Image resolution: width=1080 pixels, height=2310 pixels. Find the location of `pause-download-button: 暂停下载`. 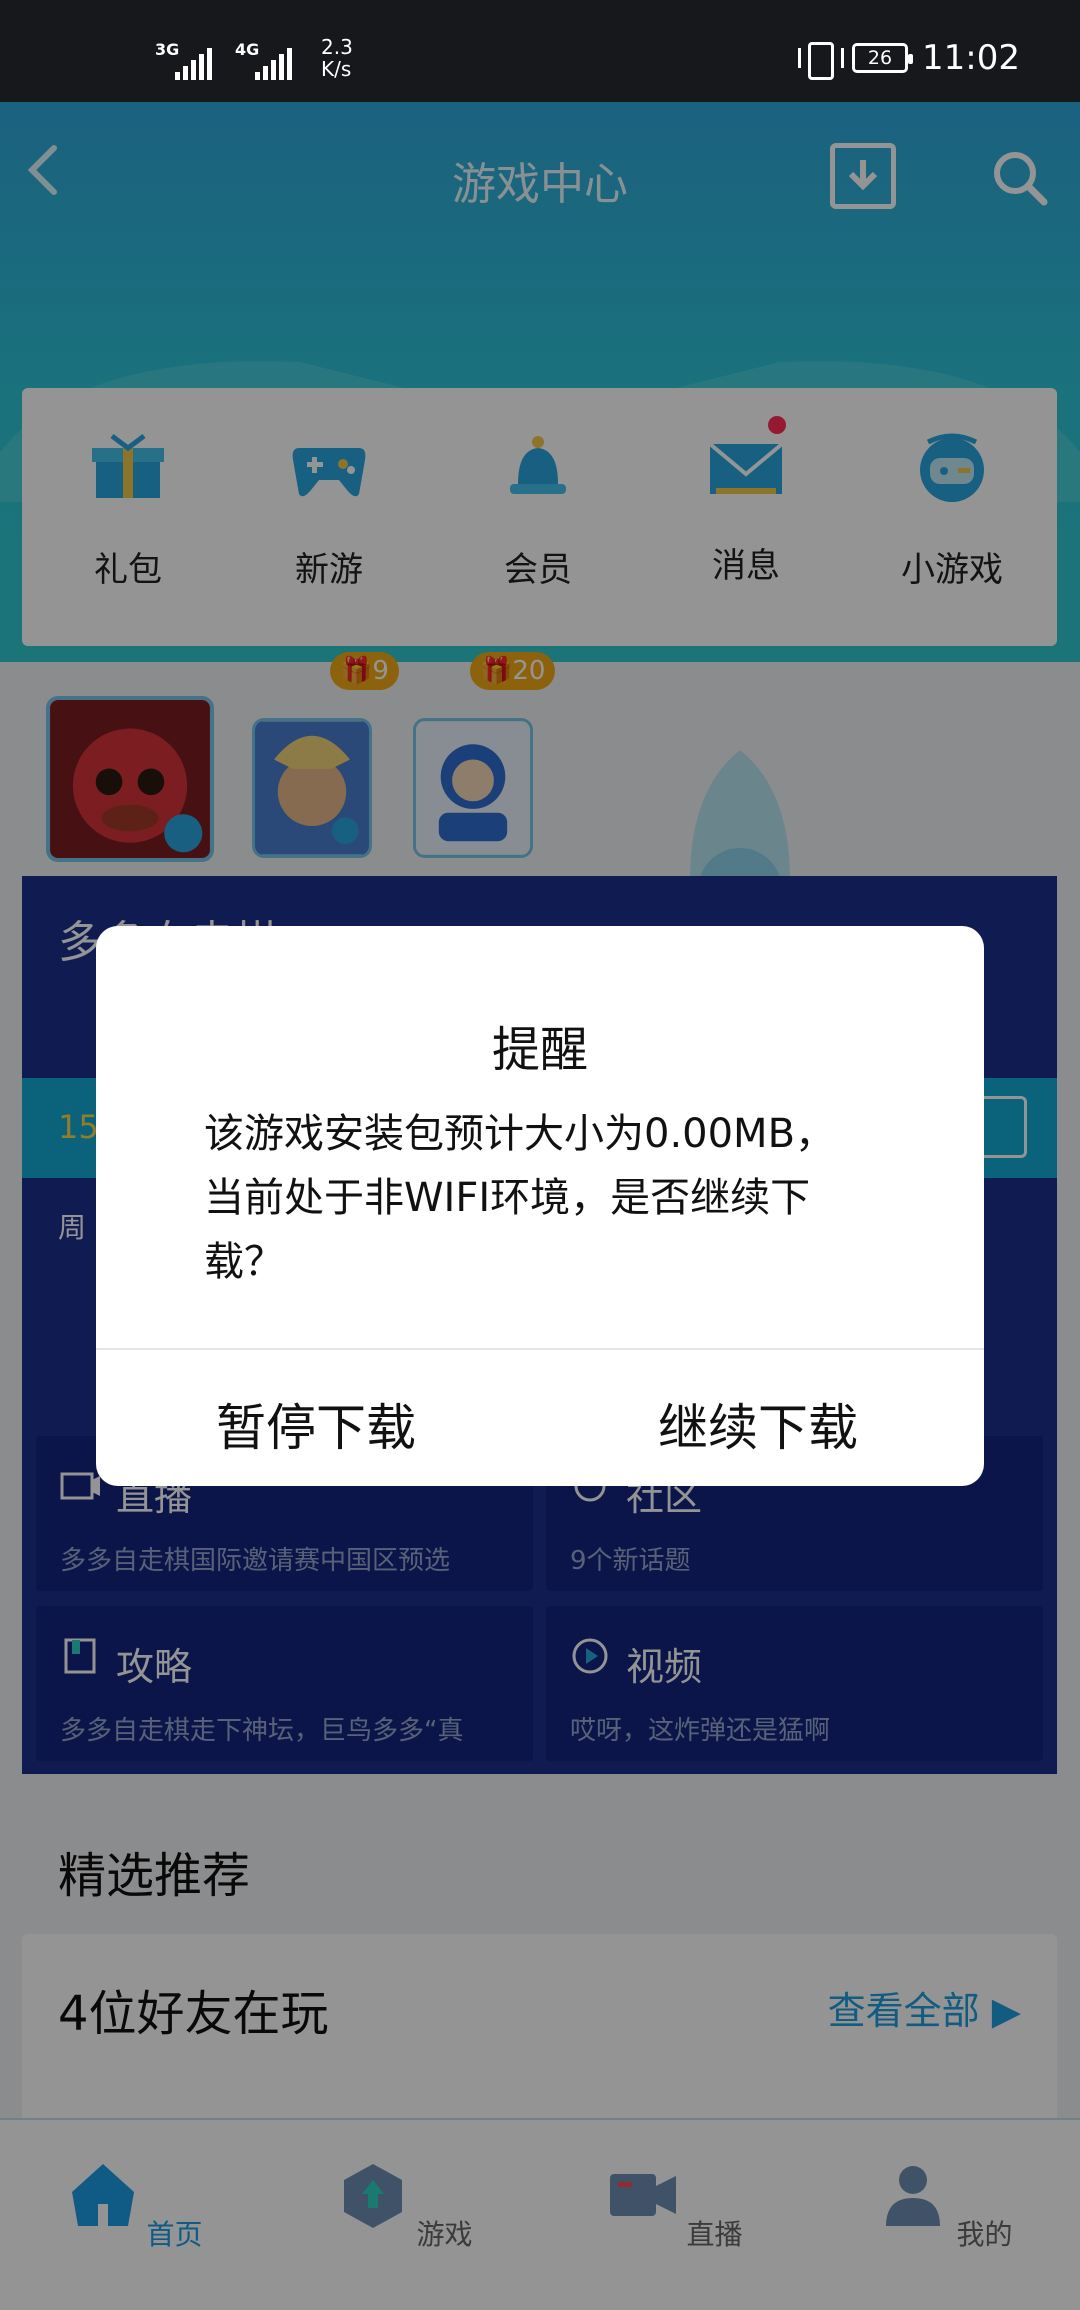

pause-download-button: 暂停下载 is located at coordinates (316, 1424).